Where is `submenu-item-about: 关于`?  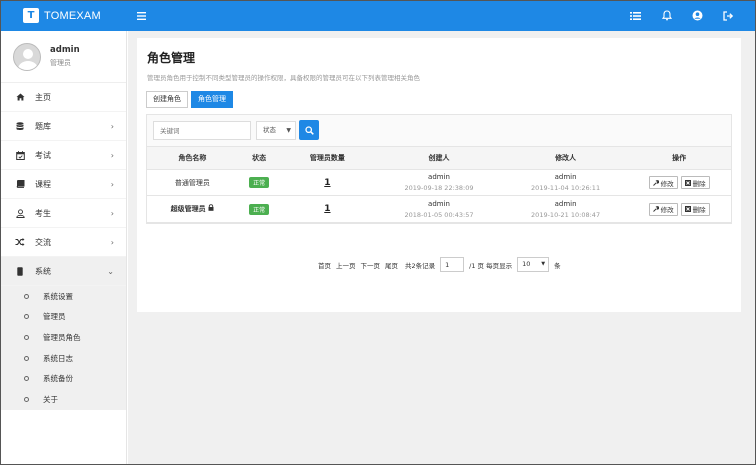 submenu-item-about: 关于 is located at coordinates (63, 399).